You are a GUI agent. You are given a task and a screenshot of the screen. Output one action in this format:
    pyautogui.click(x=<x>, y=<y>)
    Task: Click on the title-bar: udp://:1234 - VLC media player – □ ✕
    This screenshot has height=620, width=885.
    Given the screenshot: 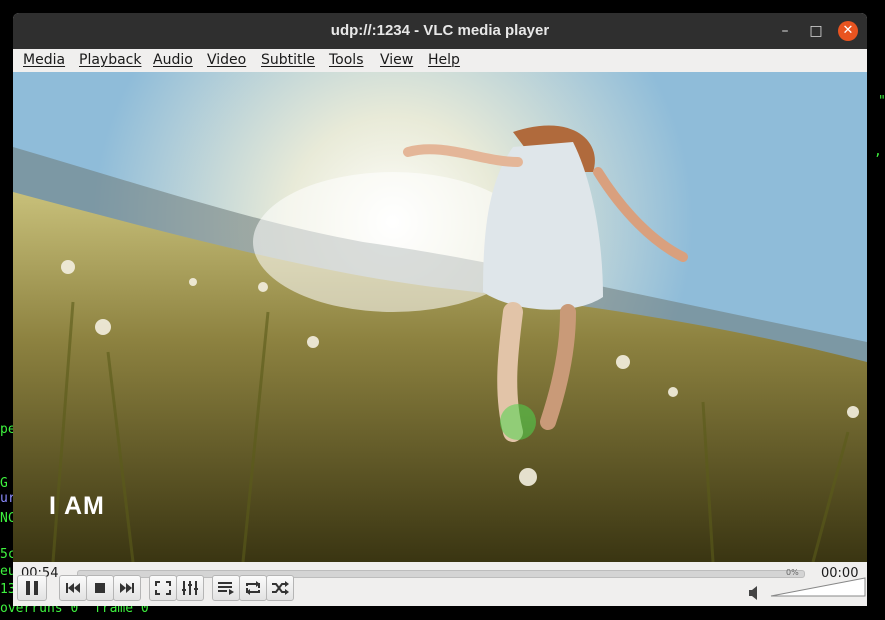 What is the action you would take?
    pyautogui.click(x=440, y=31)
    